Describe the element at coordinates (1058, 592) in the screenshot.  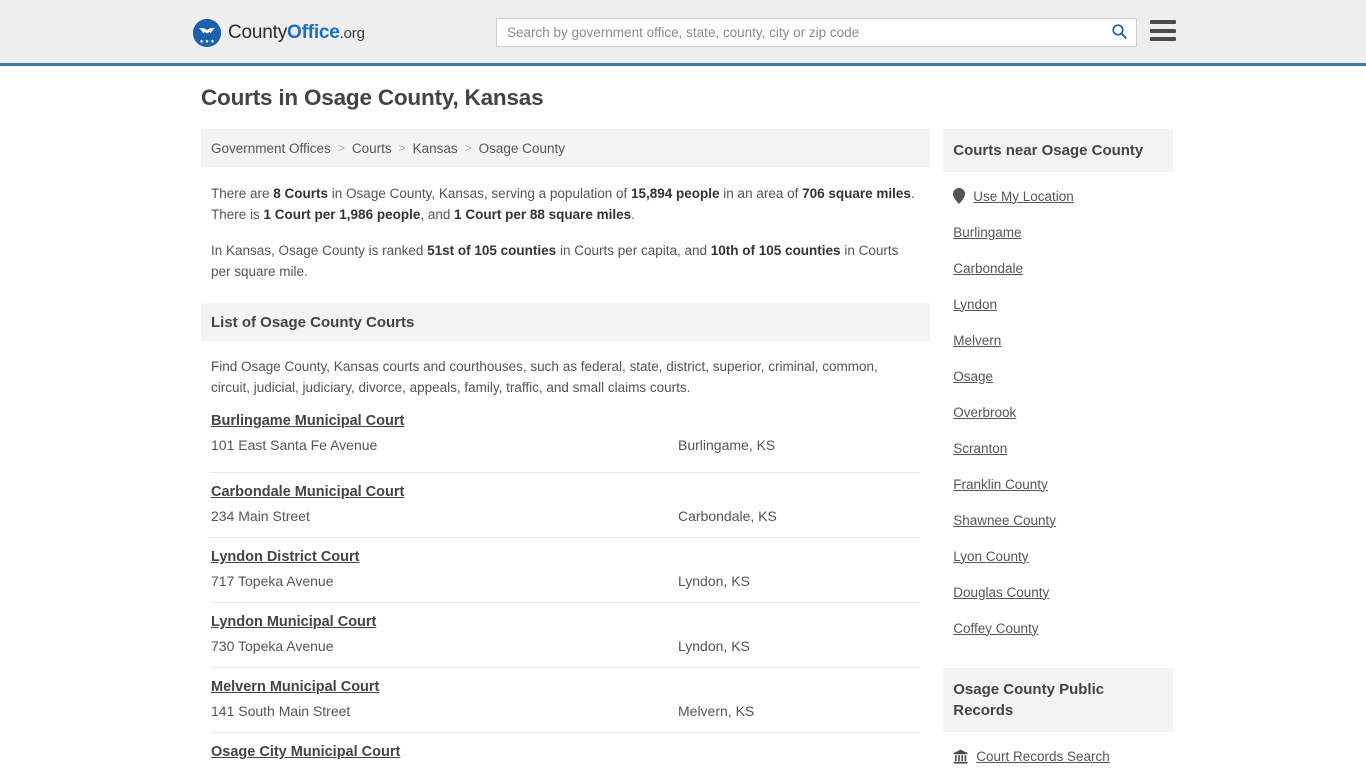
I see `sidebar-item-douglas-county: Douglas County` at that location.